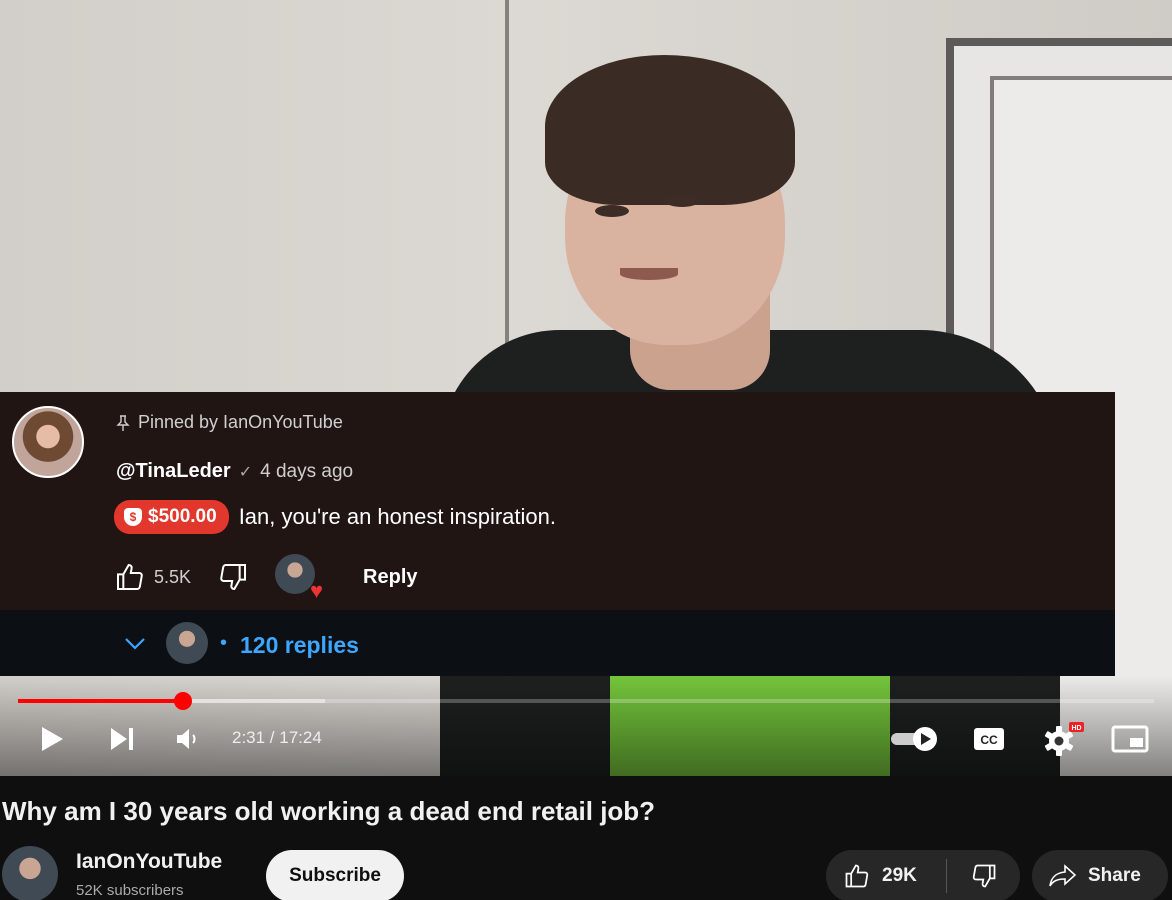  Describe the element at coordinates (586, 701) in the screenshot. I see `progress-bar` at that location.